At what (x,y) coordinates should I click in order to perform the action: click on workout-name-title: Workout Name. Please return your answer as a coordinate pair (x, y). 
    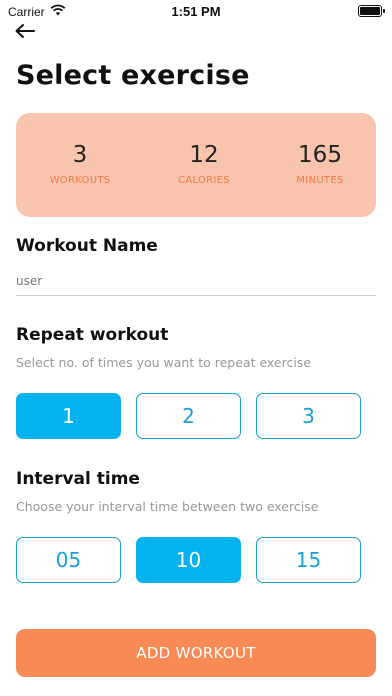
    Looking at the image, I should click on (87, 246).